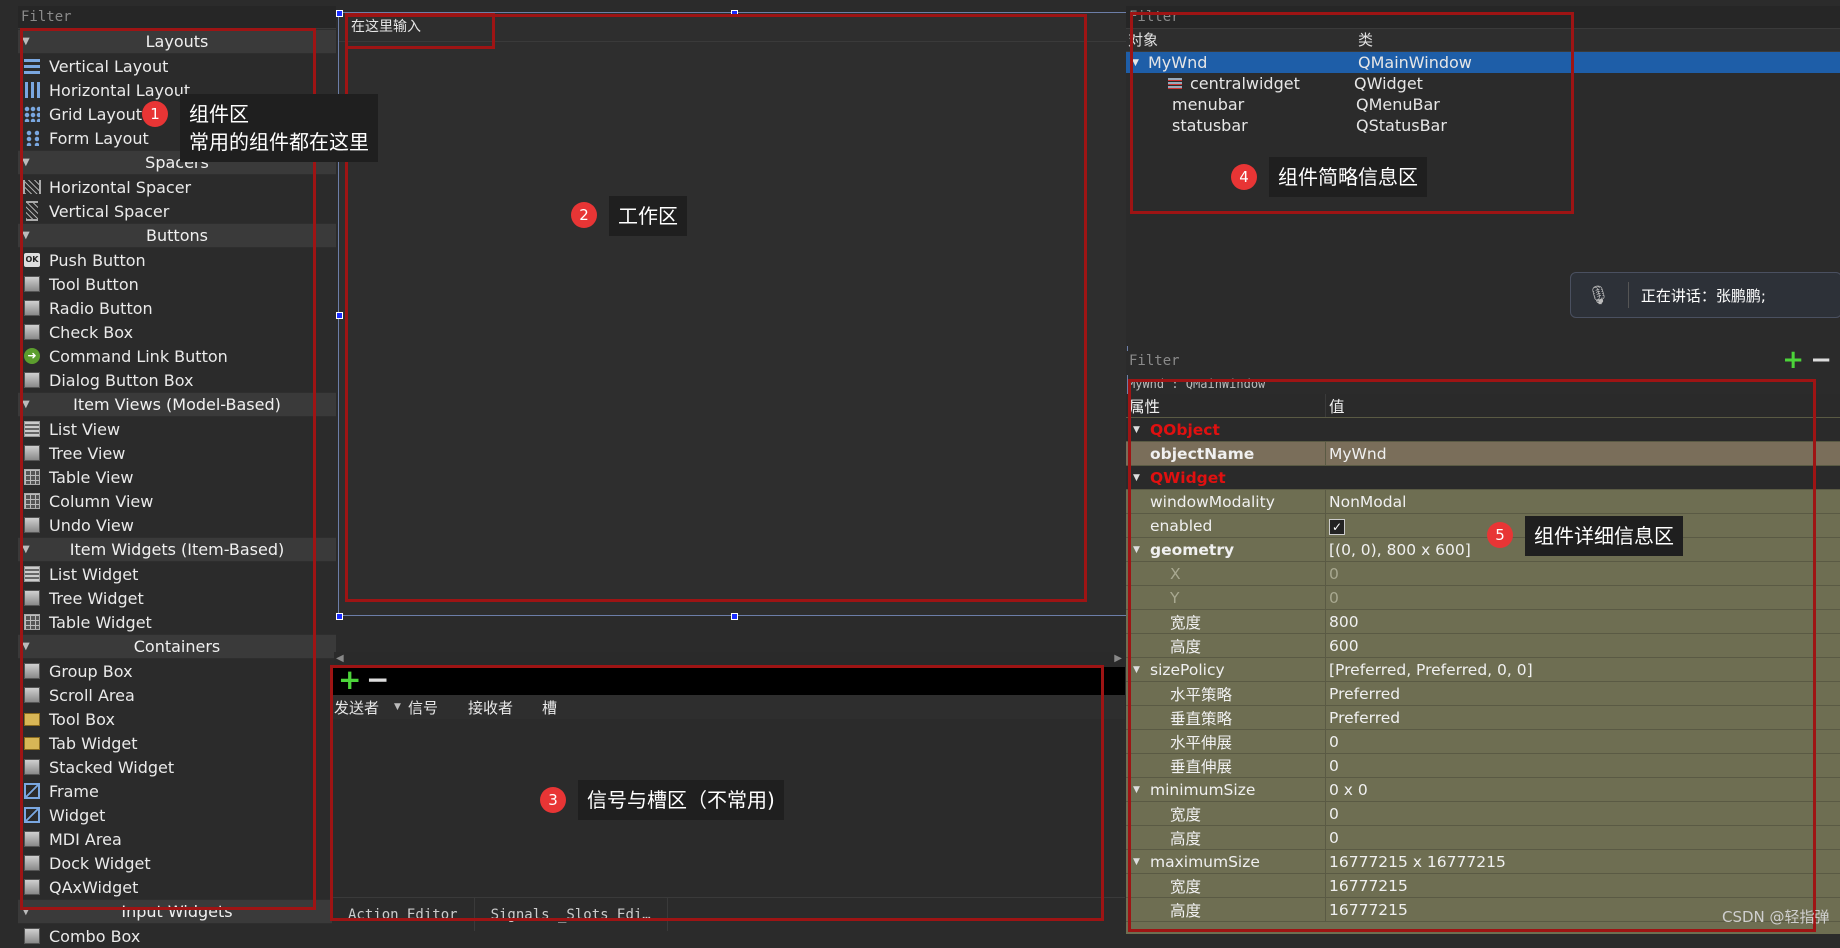 The width and height of the screenshot is (1840, 948). Describe the element at coordinates (1793, 360) in the screenshot. I see `add-dynamic-property-icon: +` at that location.